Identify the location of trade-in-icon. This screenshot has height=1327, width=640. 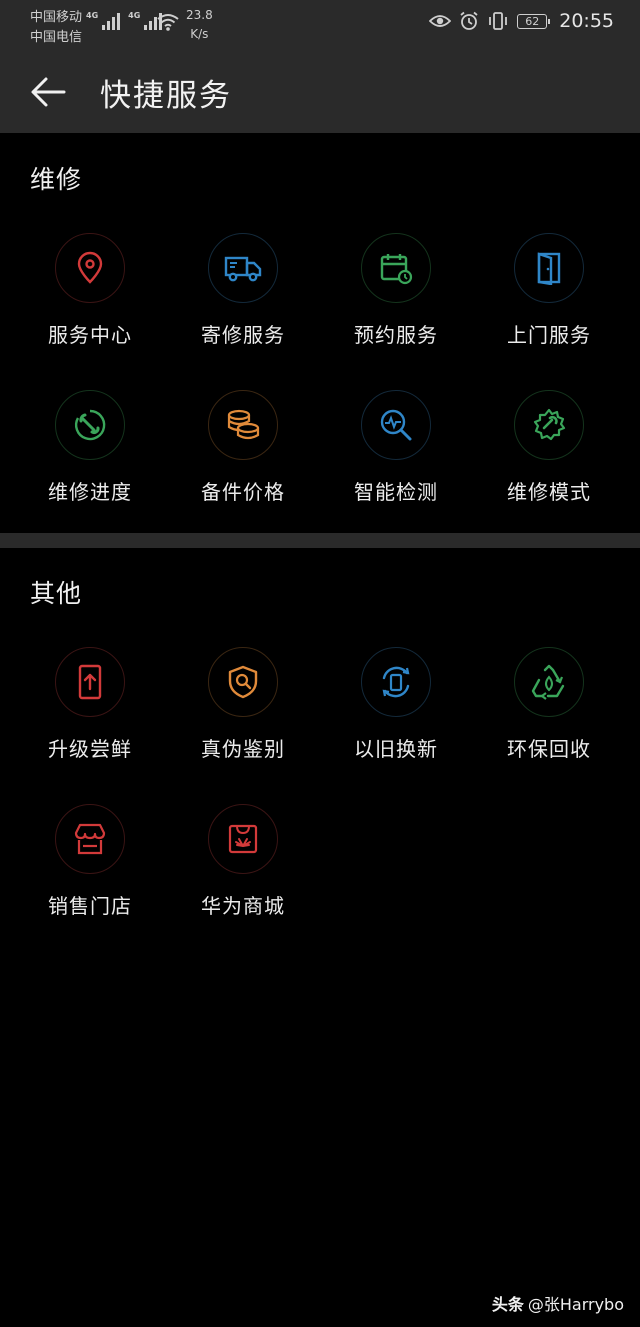
(396, 682).